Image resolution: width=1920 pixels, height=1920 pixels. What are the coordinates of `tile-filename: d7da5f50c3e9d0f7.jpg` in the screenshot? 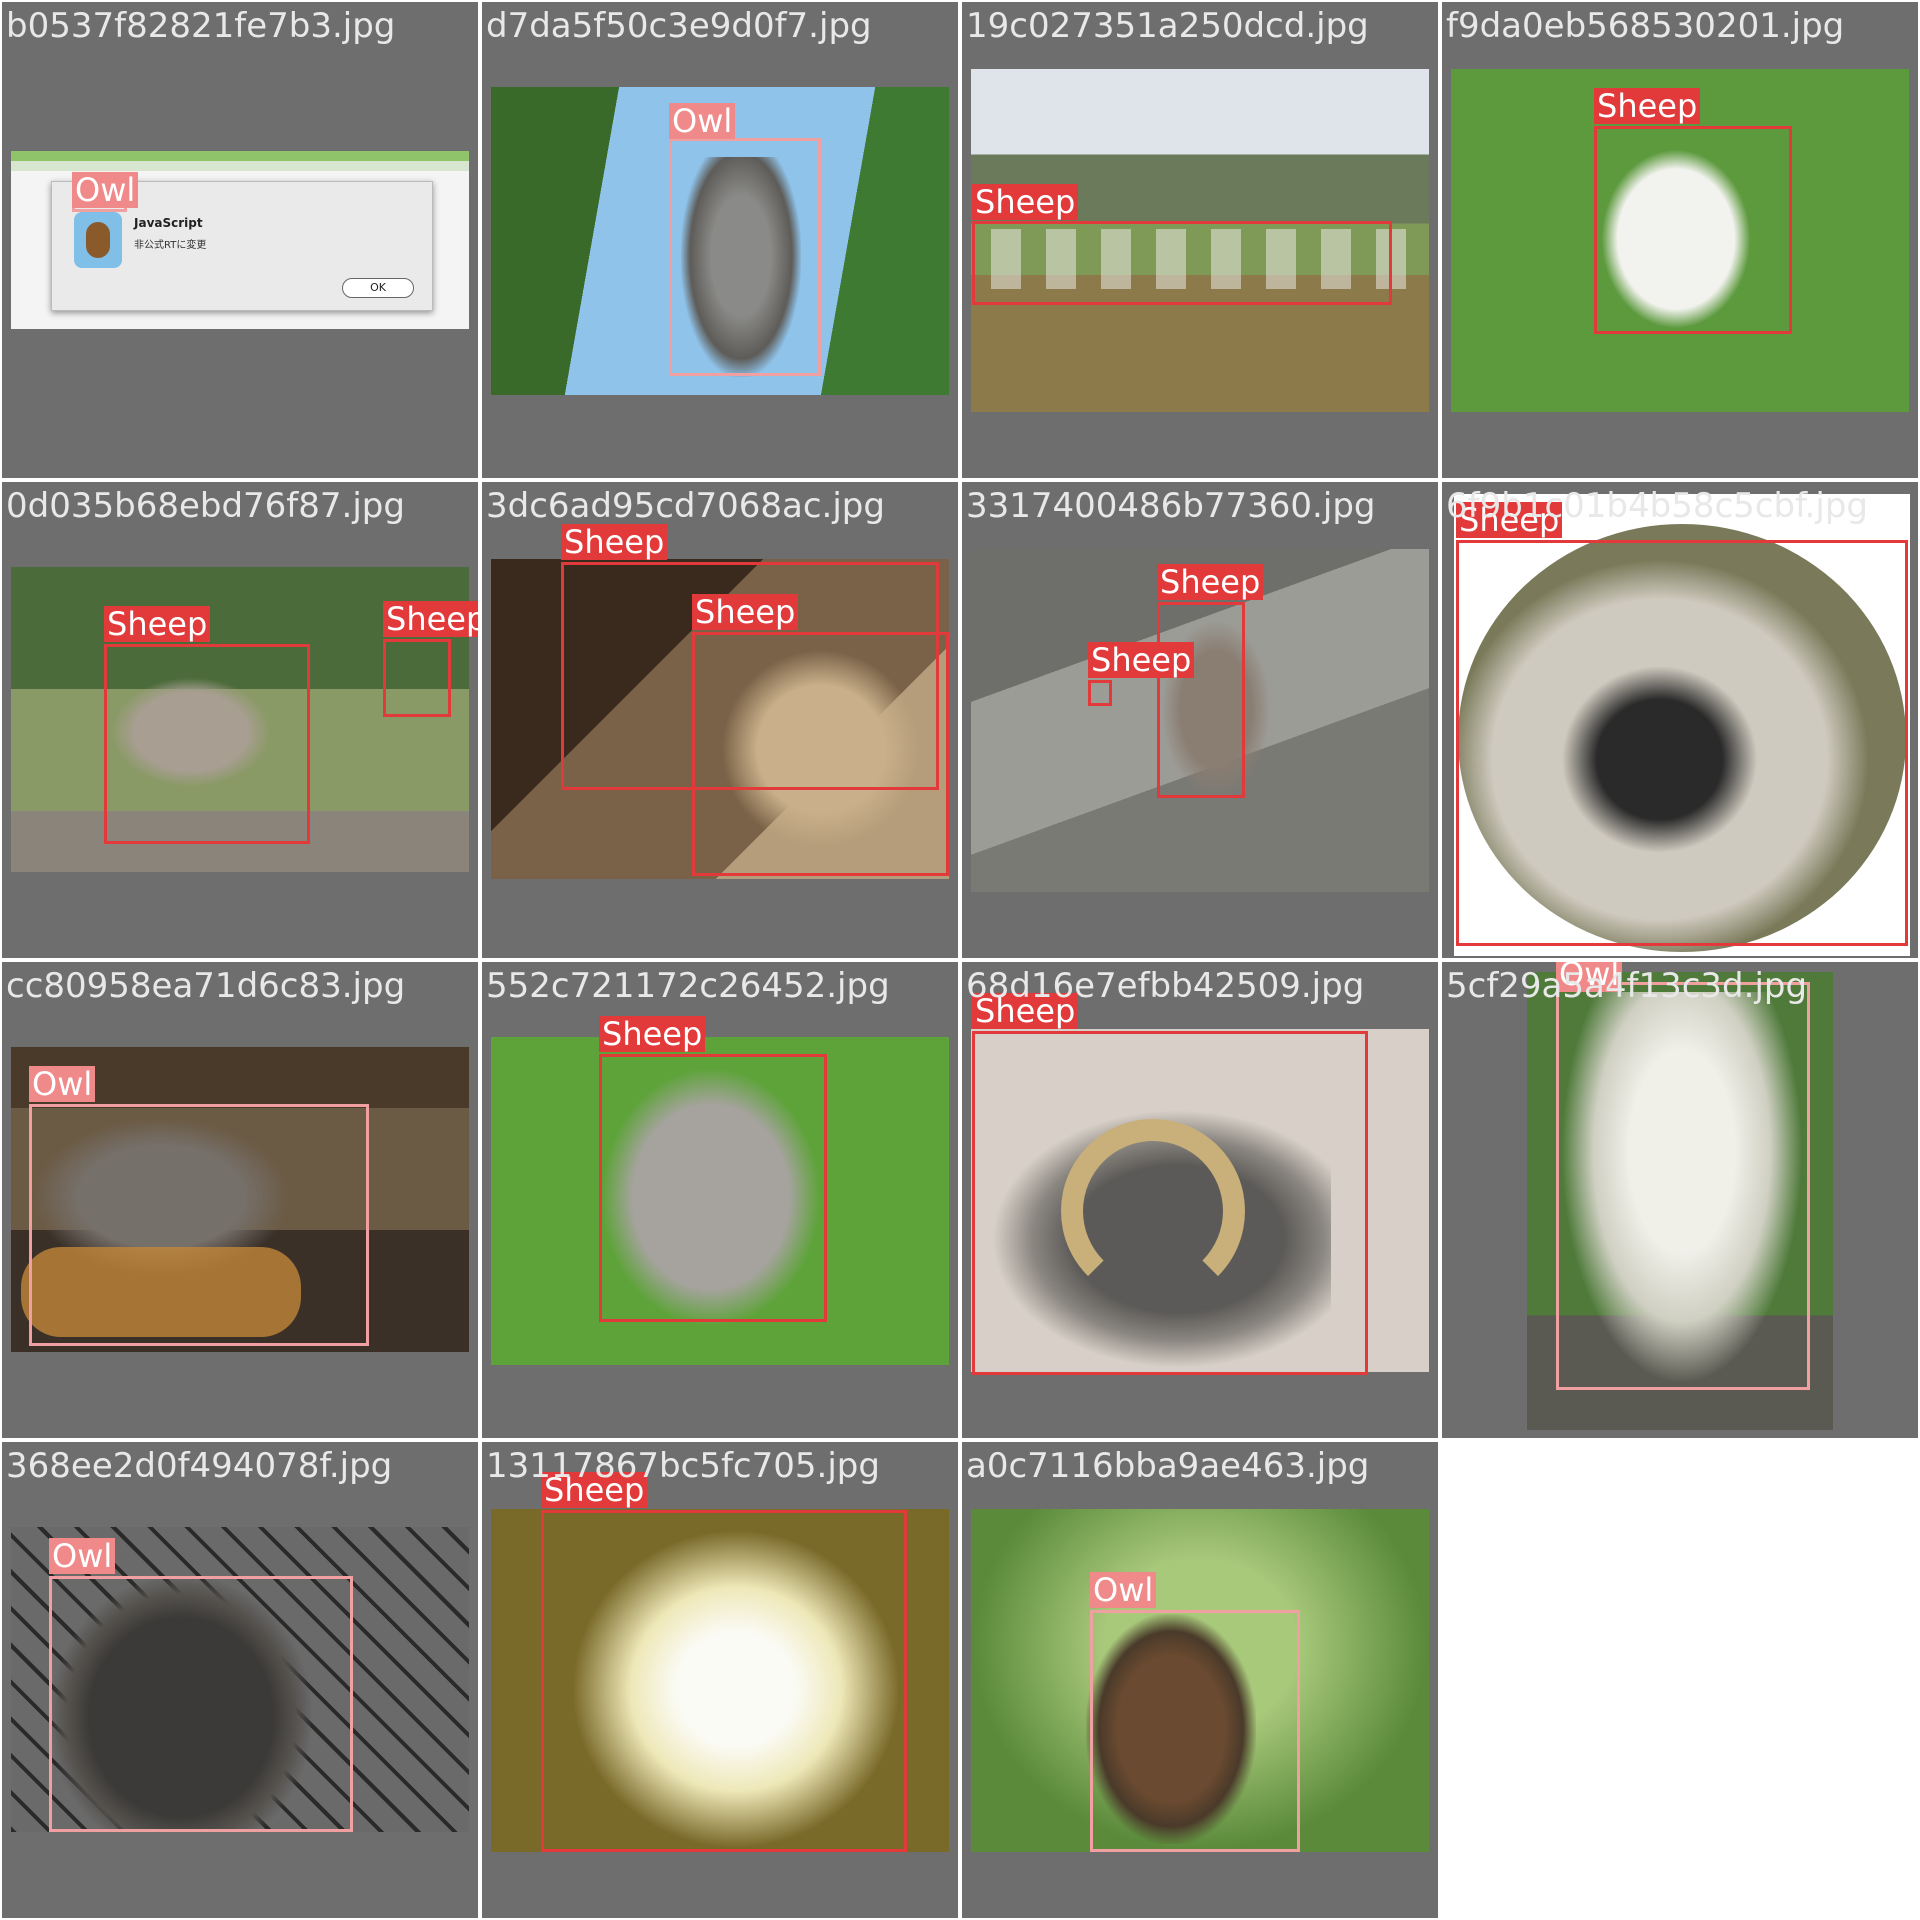 It's located at (679, 26).